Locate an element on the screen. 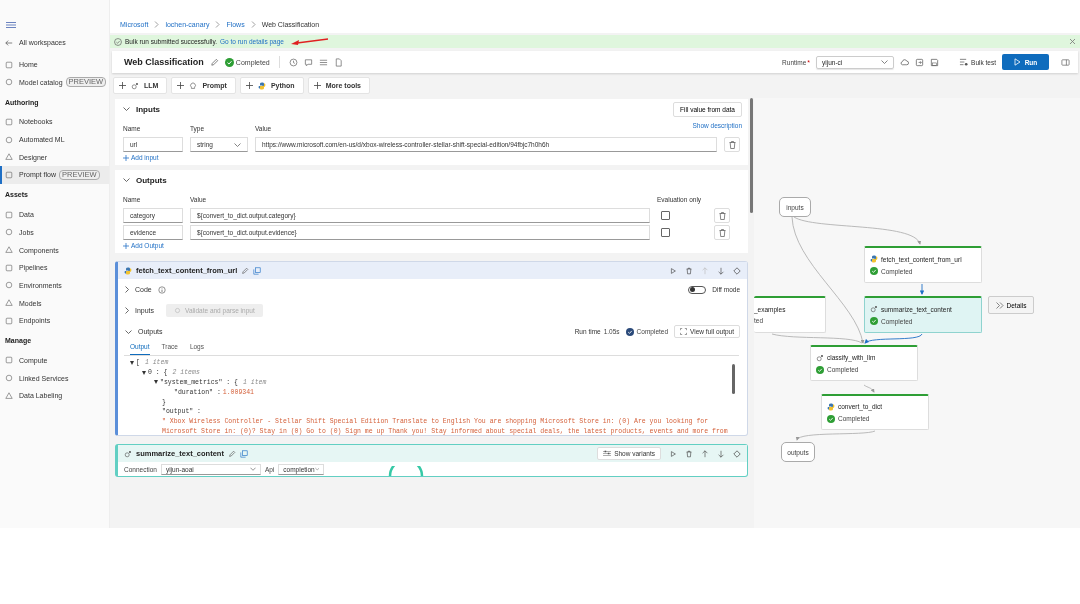 The height and width of the screenshot is (604, 1080). arrow-up-icon is located at coordinates (705, 453).